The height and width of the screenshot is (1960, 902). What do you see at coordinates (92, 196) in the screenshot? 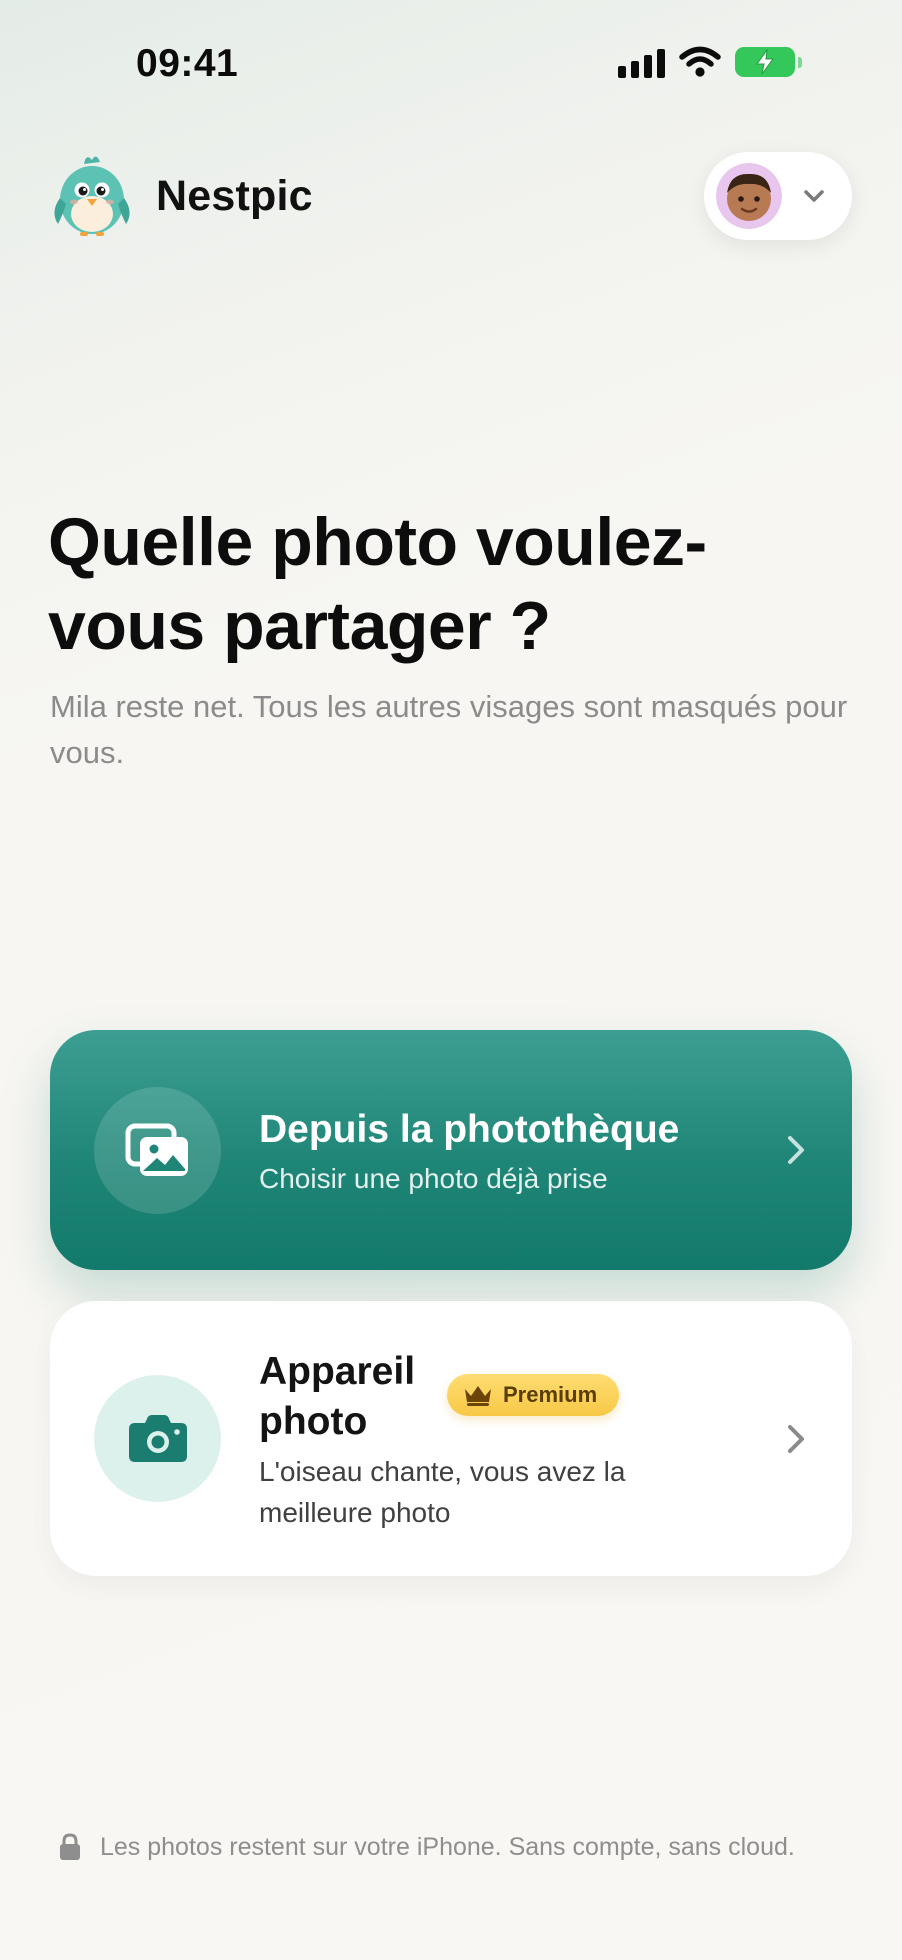
I see `bird-mascot-icon` at bounding box center [92, 196].